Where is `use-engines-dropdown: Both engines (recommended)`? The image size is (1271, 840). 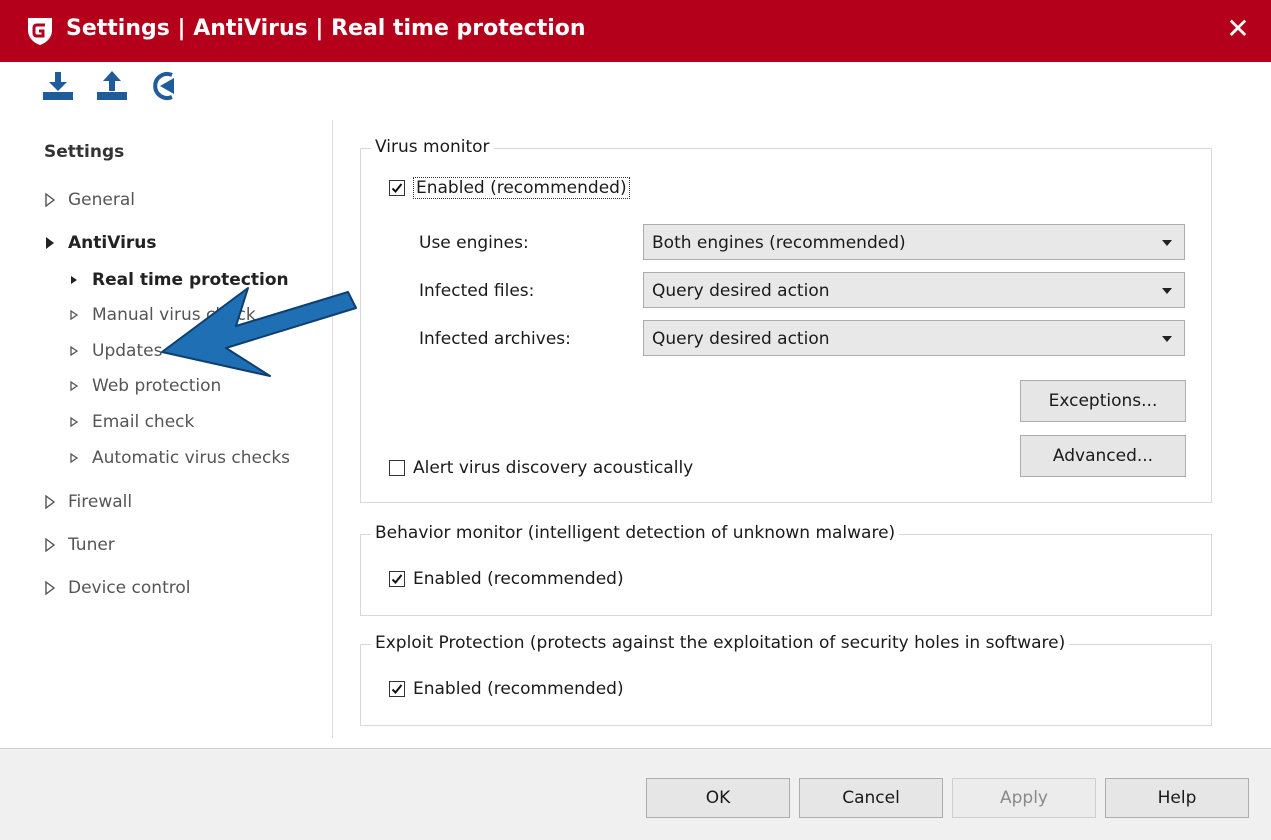
use-engines-dropdown: Both engines (recommended) is located at coordinates (914, 242).